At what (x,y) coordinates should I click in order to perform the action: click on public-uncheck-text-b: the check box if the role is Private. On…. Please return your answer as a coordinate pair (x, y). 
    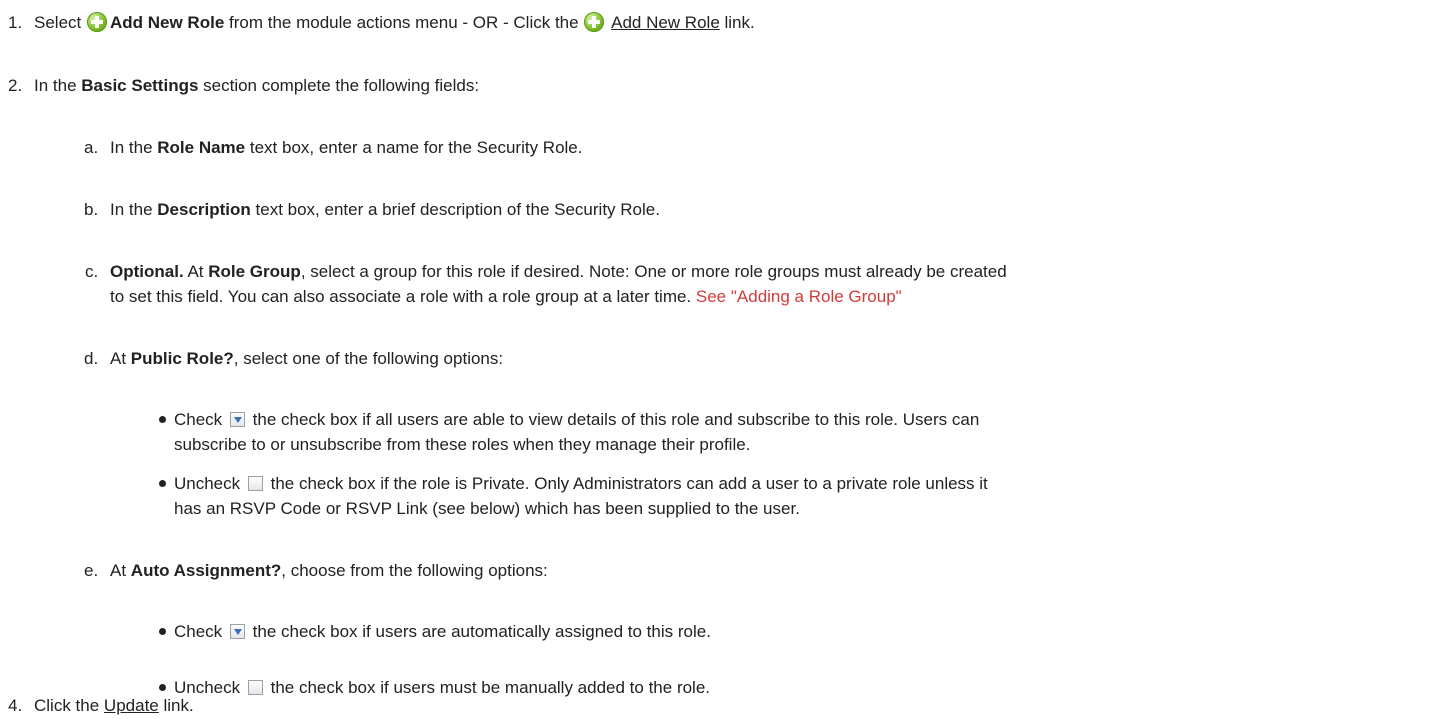
    Looking at the image, I should click on (626, 483).